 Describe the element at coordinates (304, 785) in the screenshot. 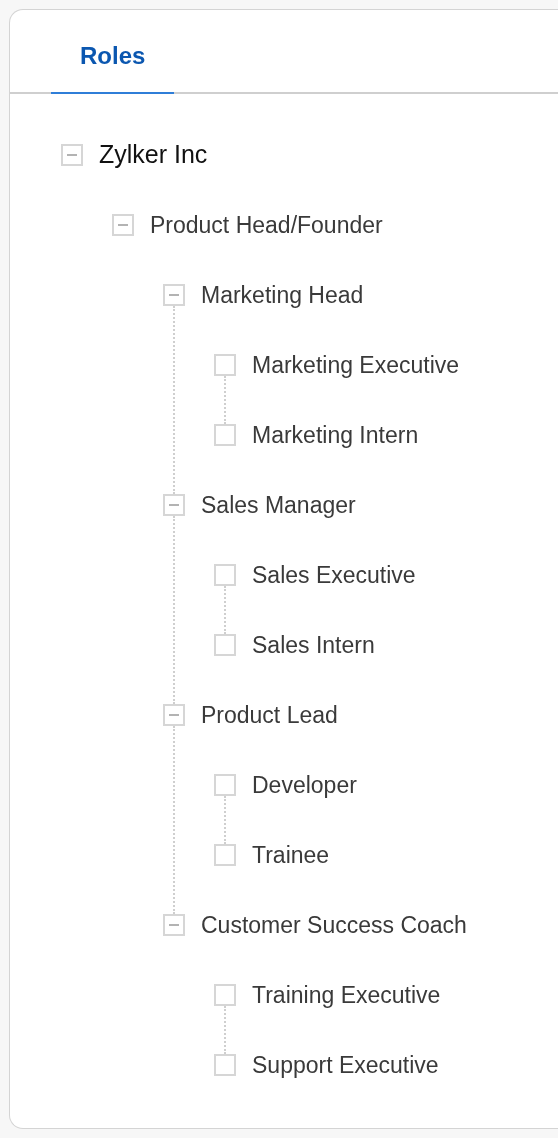

I see `tree-item-label: Developer` at that location.